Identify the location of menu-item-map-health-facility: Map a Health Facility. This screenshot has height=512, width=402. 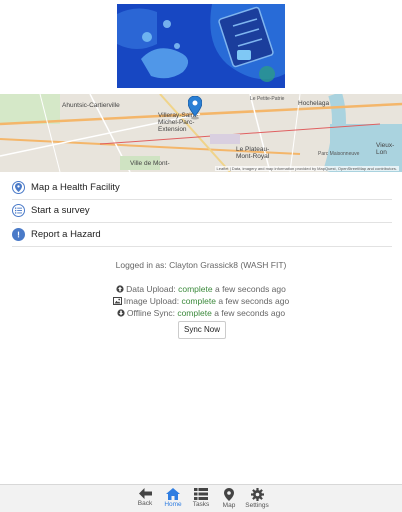
(202, 188).